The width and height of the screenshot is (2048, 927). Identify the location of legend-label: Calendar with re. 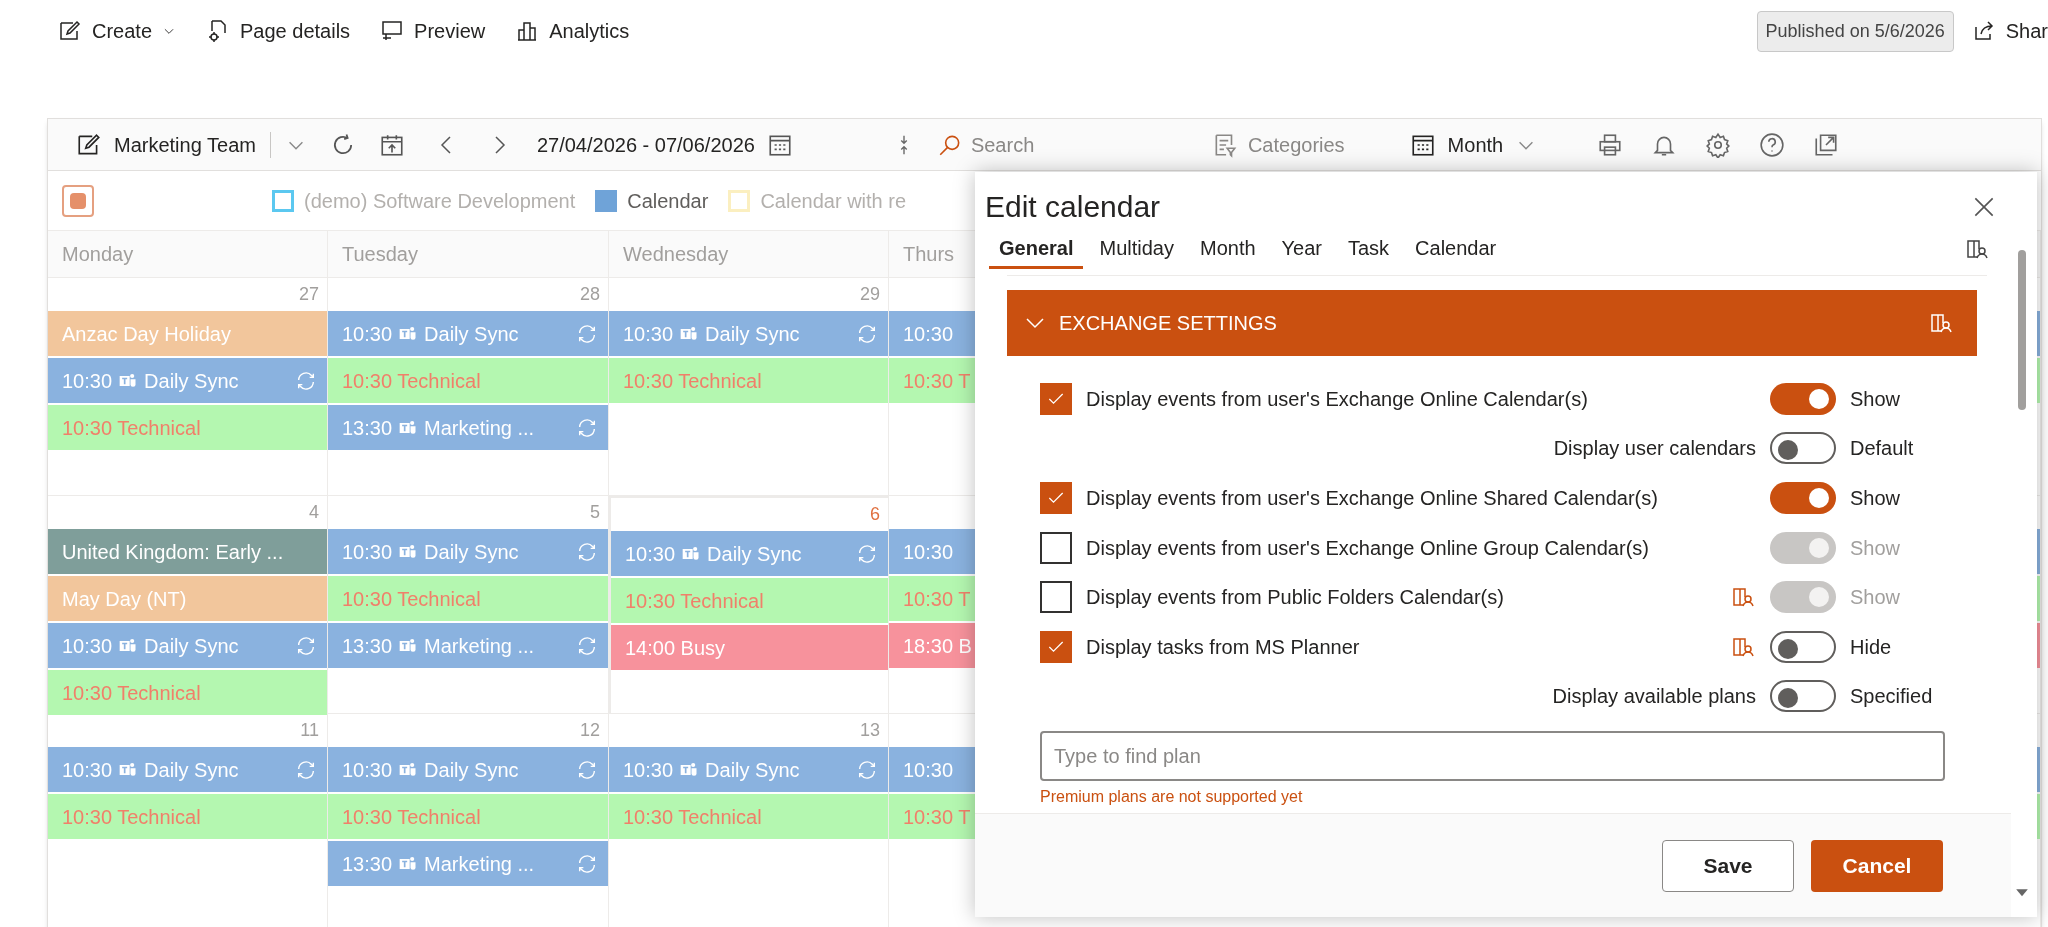
(833, 200).